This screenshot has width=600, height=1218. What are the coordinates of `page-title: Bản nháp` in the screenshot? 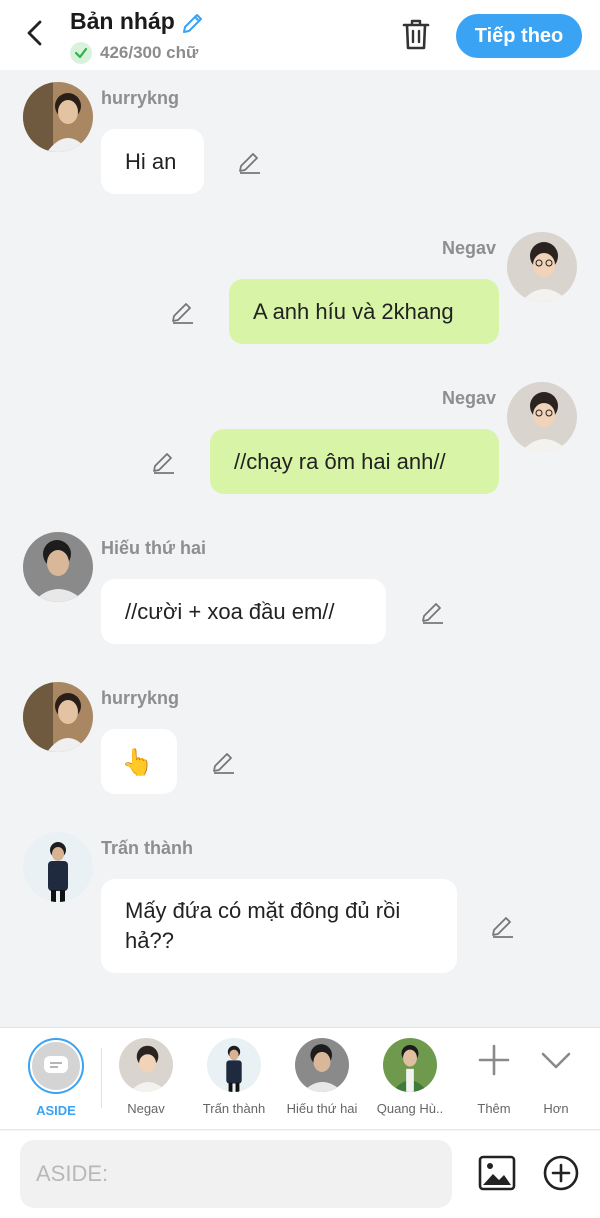 It's located at (122, 21).